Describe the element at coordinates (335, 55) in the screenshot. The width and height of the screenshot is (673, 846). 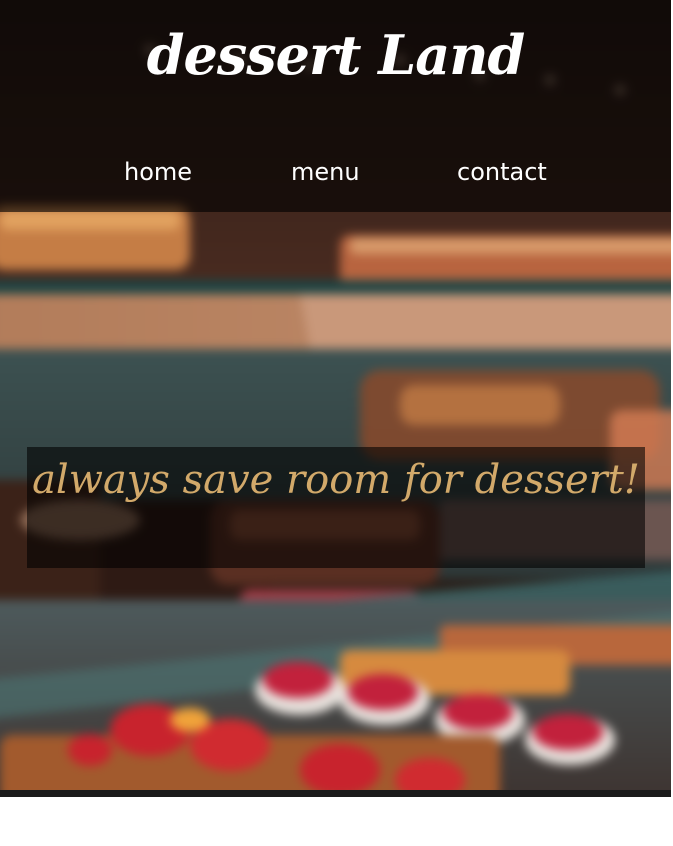
I see `site-logo: dessert Land` at that location.